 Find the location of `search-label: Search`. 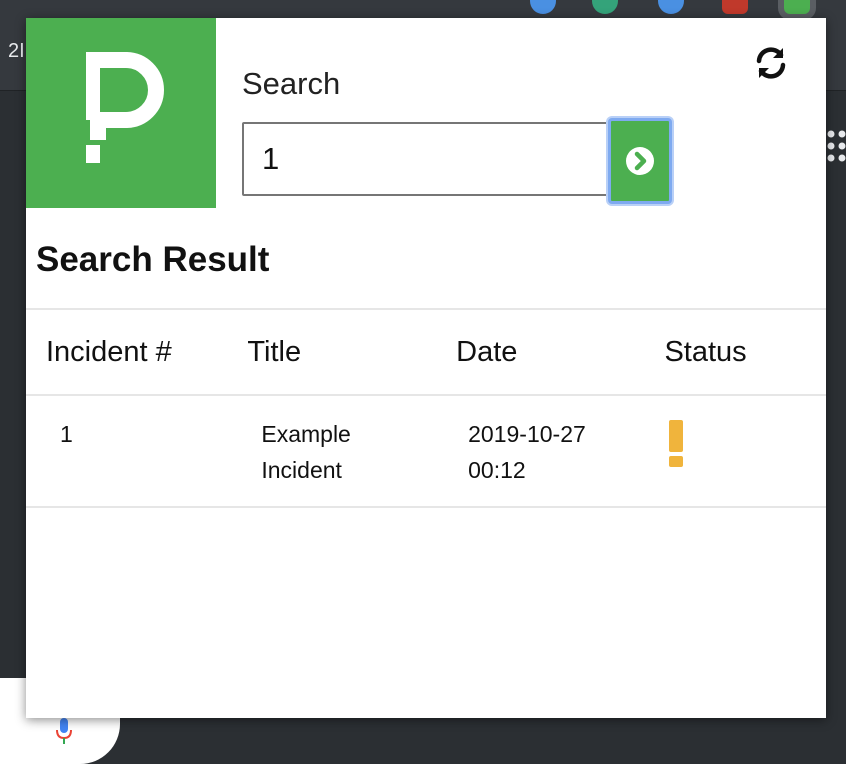

search-label: Search is located at coordinates (291, 83).